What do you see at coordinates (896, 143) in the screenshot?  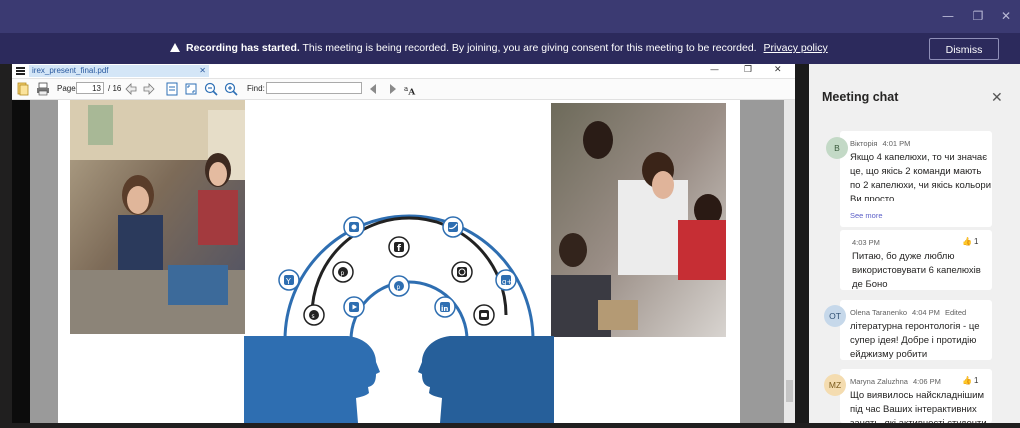 I see `message-time: 4:01 PM` at bounding box center [896, 143].